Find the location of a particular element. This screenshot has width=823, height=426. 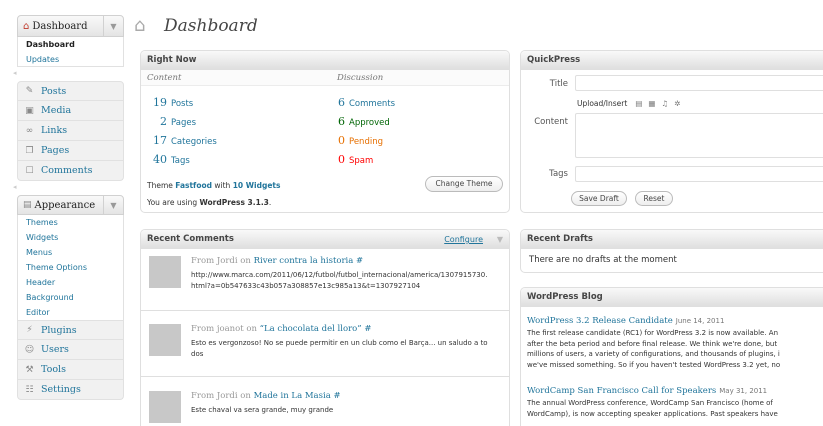

menu-pages: ❐ Pages is located at coordinates (70, 151).